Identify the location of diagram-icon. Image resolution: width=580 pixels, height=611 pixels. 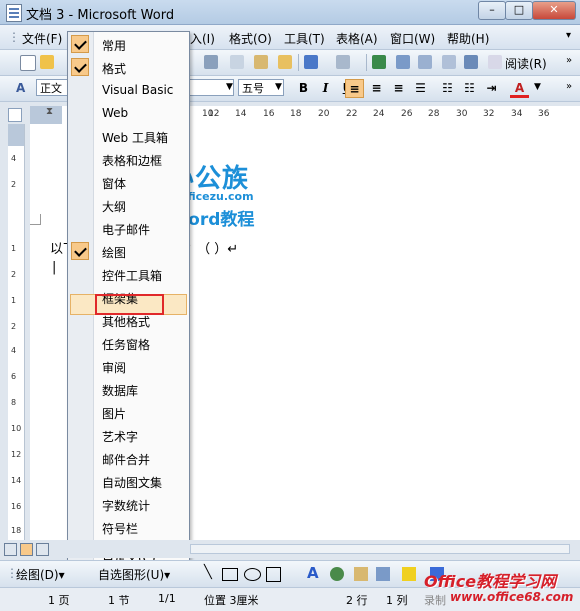
(337, 574).